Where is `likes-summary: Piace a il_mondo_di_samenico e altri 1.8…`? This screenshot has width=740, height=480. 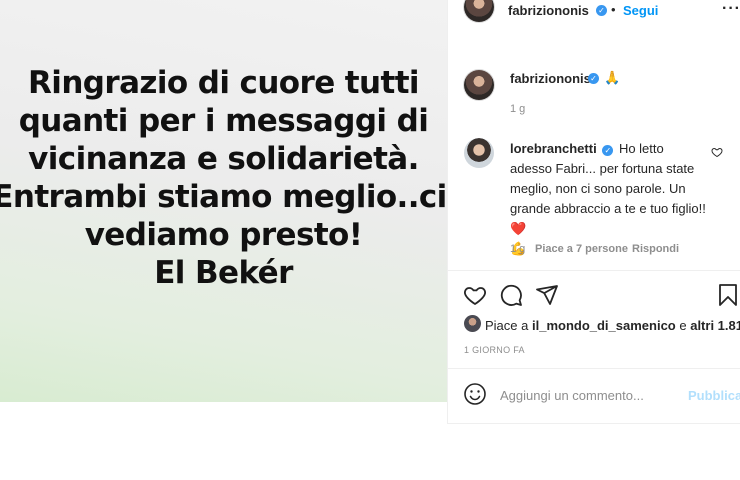 likes-summary: Piace a il_mondo_di_samenico e altri 1.8… is located at coordinates (612, 325).